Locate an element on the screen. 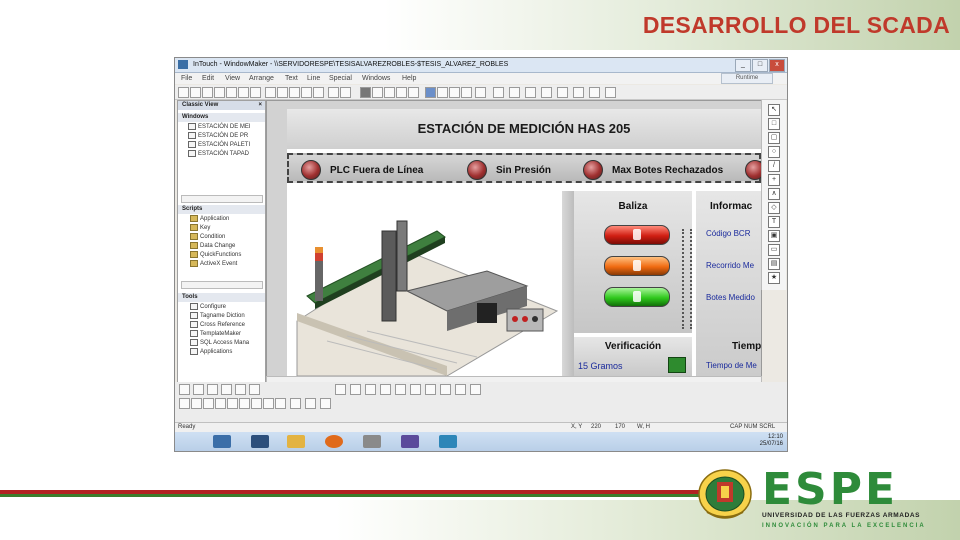 The height and width of the screenshot is (540, 960). tree-window-item: ESTACIÓN TAPAD is located at coordinates (218, 154).